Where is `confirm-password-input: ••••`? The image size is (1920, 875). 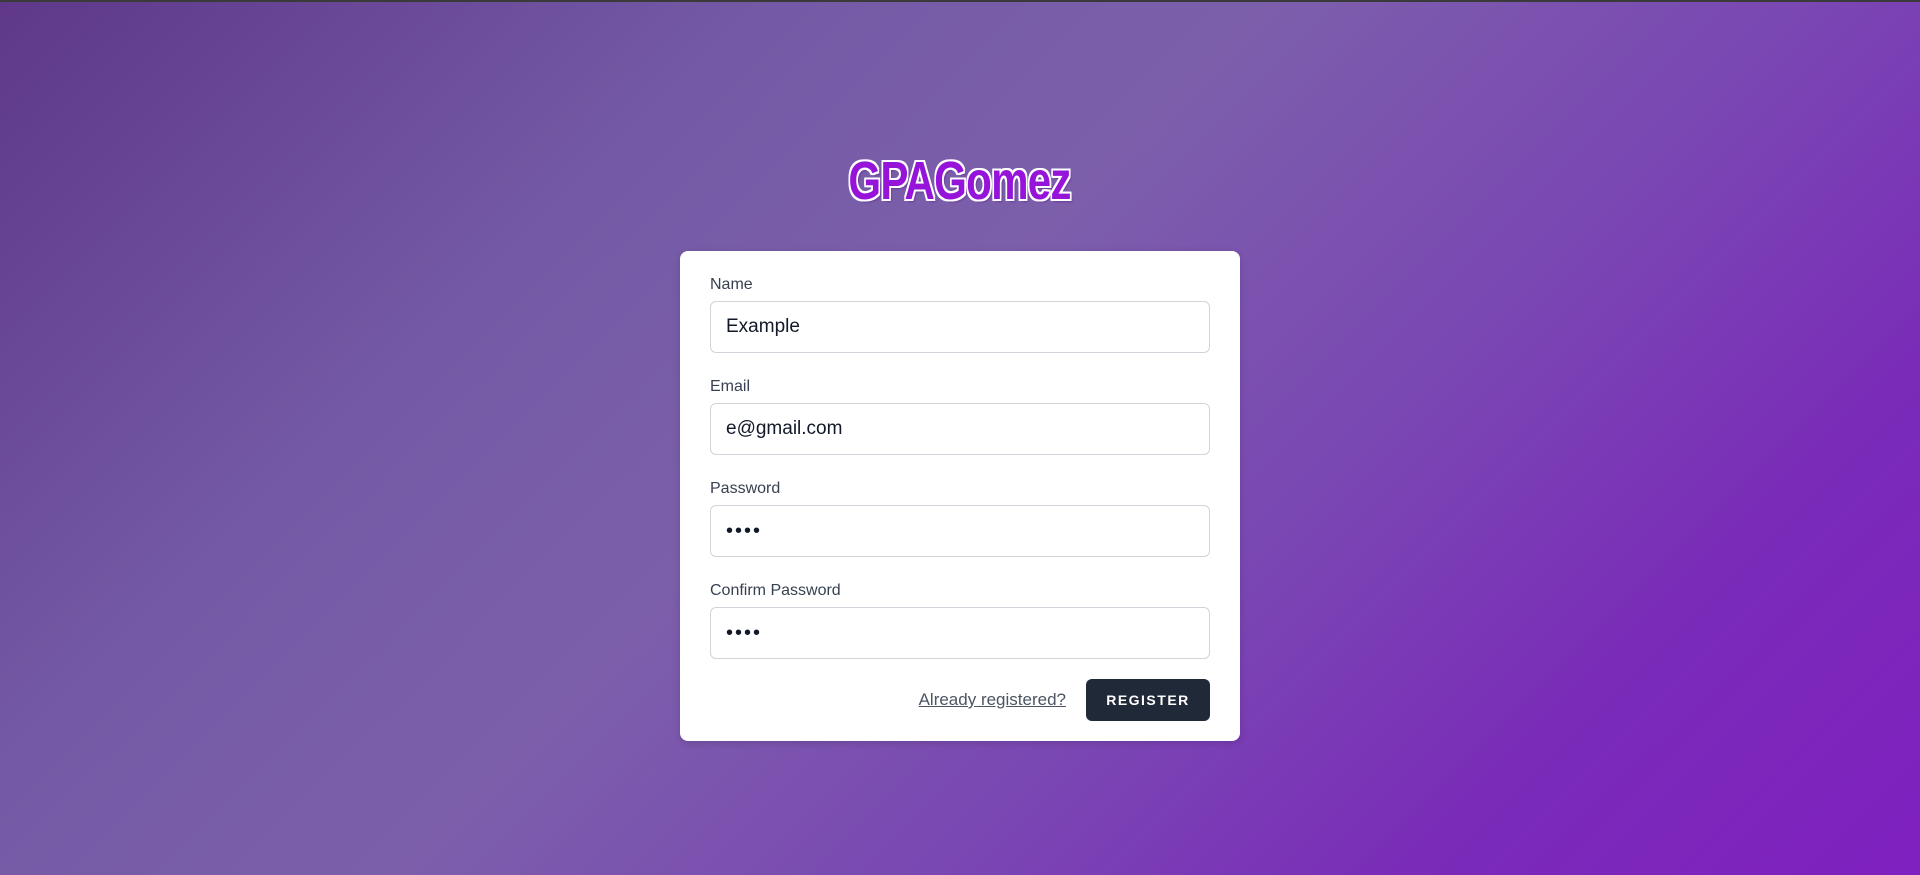
confirm-password-input: •••• is located at coordinates (960, 633).